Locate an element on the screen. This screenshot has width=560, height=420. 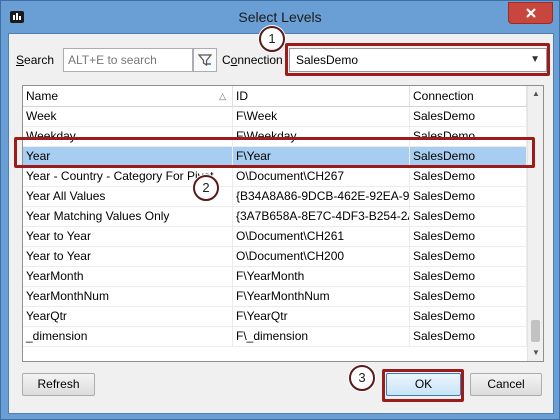
table-row: YearMonthNum F\YearMonthNum SalesDemo is located at coordinates (275, 297).